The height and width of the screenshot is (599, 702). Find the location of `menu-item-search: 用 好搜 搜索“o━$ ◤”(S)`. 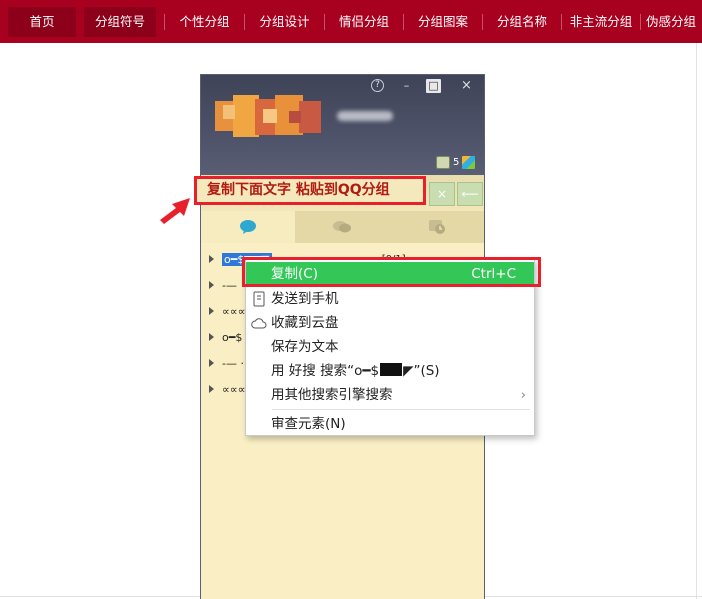

menu-item-search: 用 好搜 搜索“o━$ ◤”(S) is located at coordinates (390, 371).